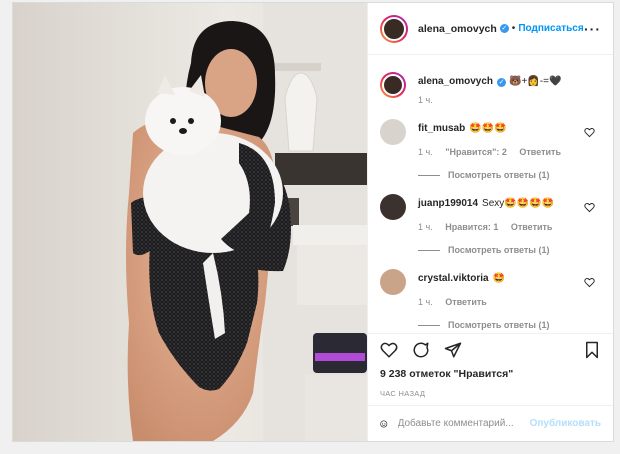 The height and width of the screenshot is (454, 620). What do you see at coordinates (463, 423) in the screenshot?
I see `comment-input` at bounding box center [463, 423].